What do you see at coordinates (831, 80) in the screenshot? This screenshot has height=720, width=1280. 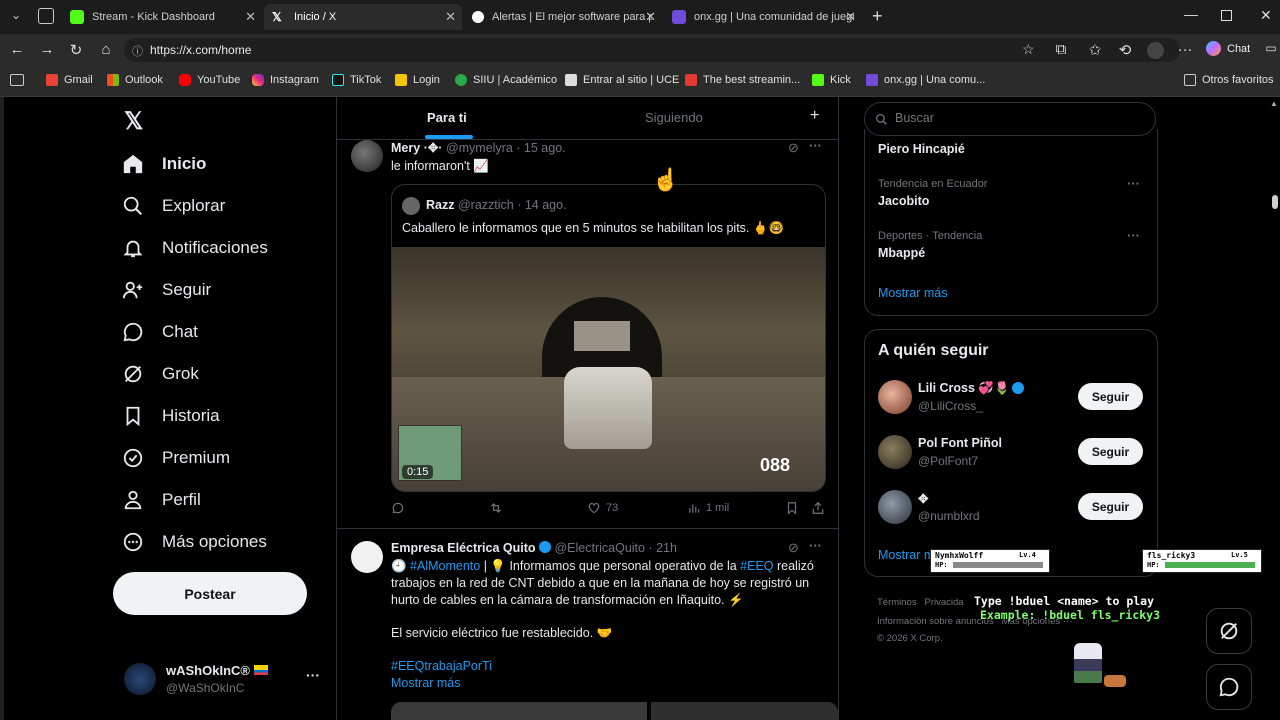 I see `bookmark-kick: Kick` at bounding box center [831, 80].